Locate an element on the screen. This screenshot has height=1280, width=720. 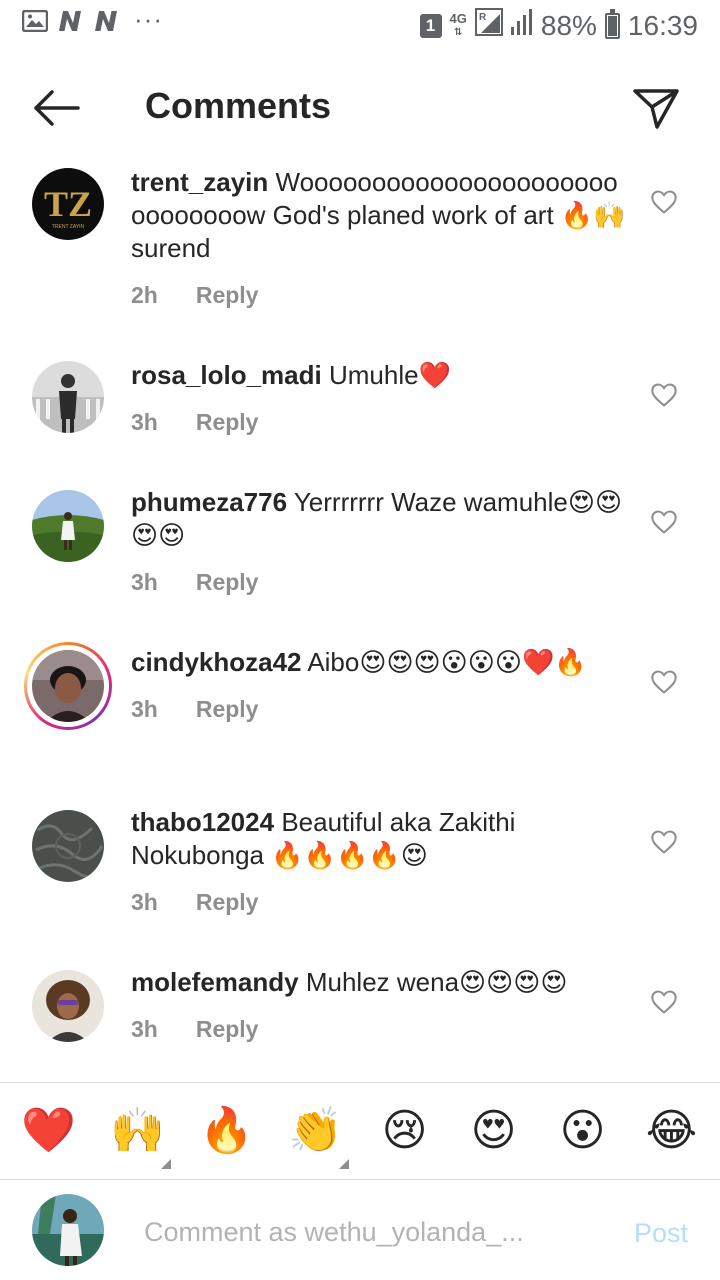
svg-text: TRENT ZAYIN is located at coordinates (68, 227).